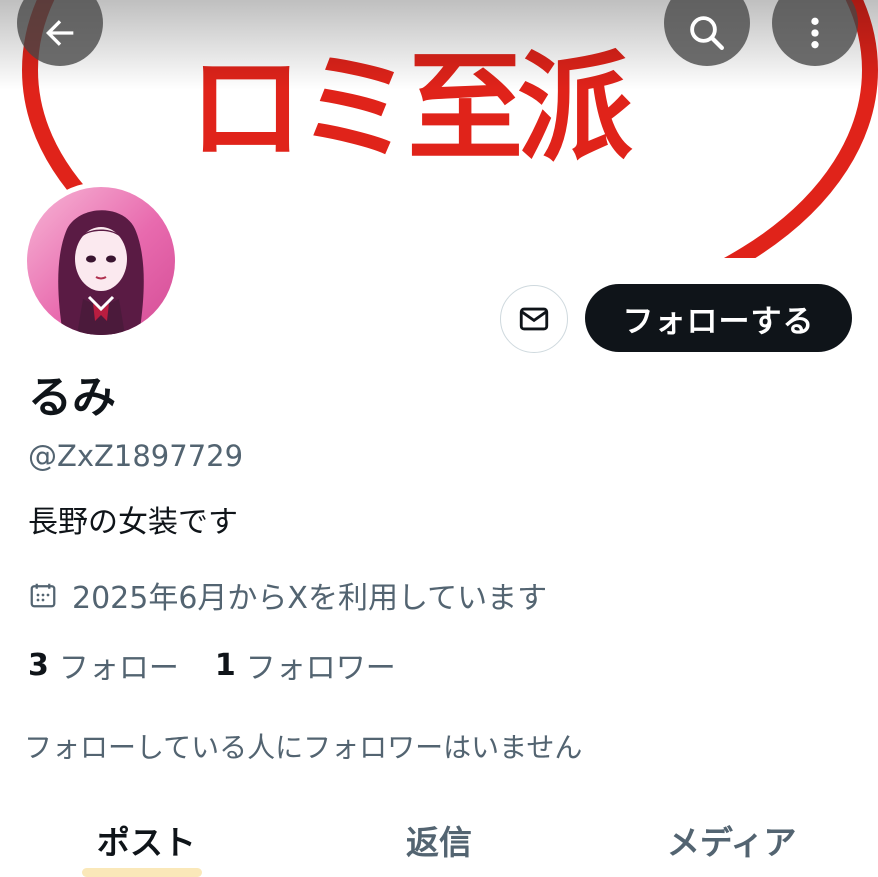 The height and width of the screenshot is (877, 878). Describe the element at coordinates (72, 397) in the screenshot. I see `display-name: るみ` at that location.